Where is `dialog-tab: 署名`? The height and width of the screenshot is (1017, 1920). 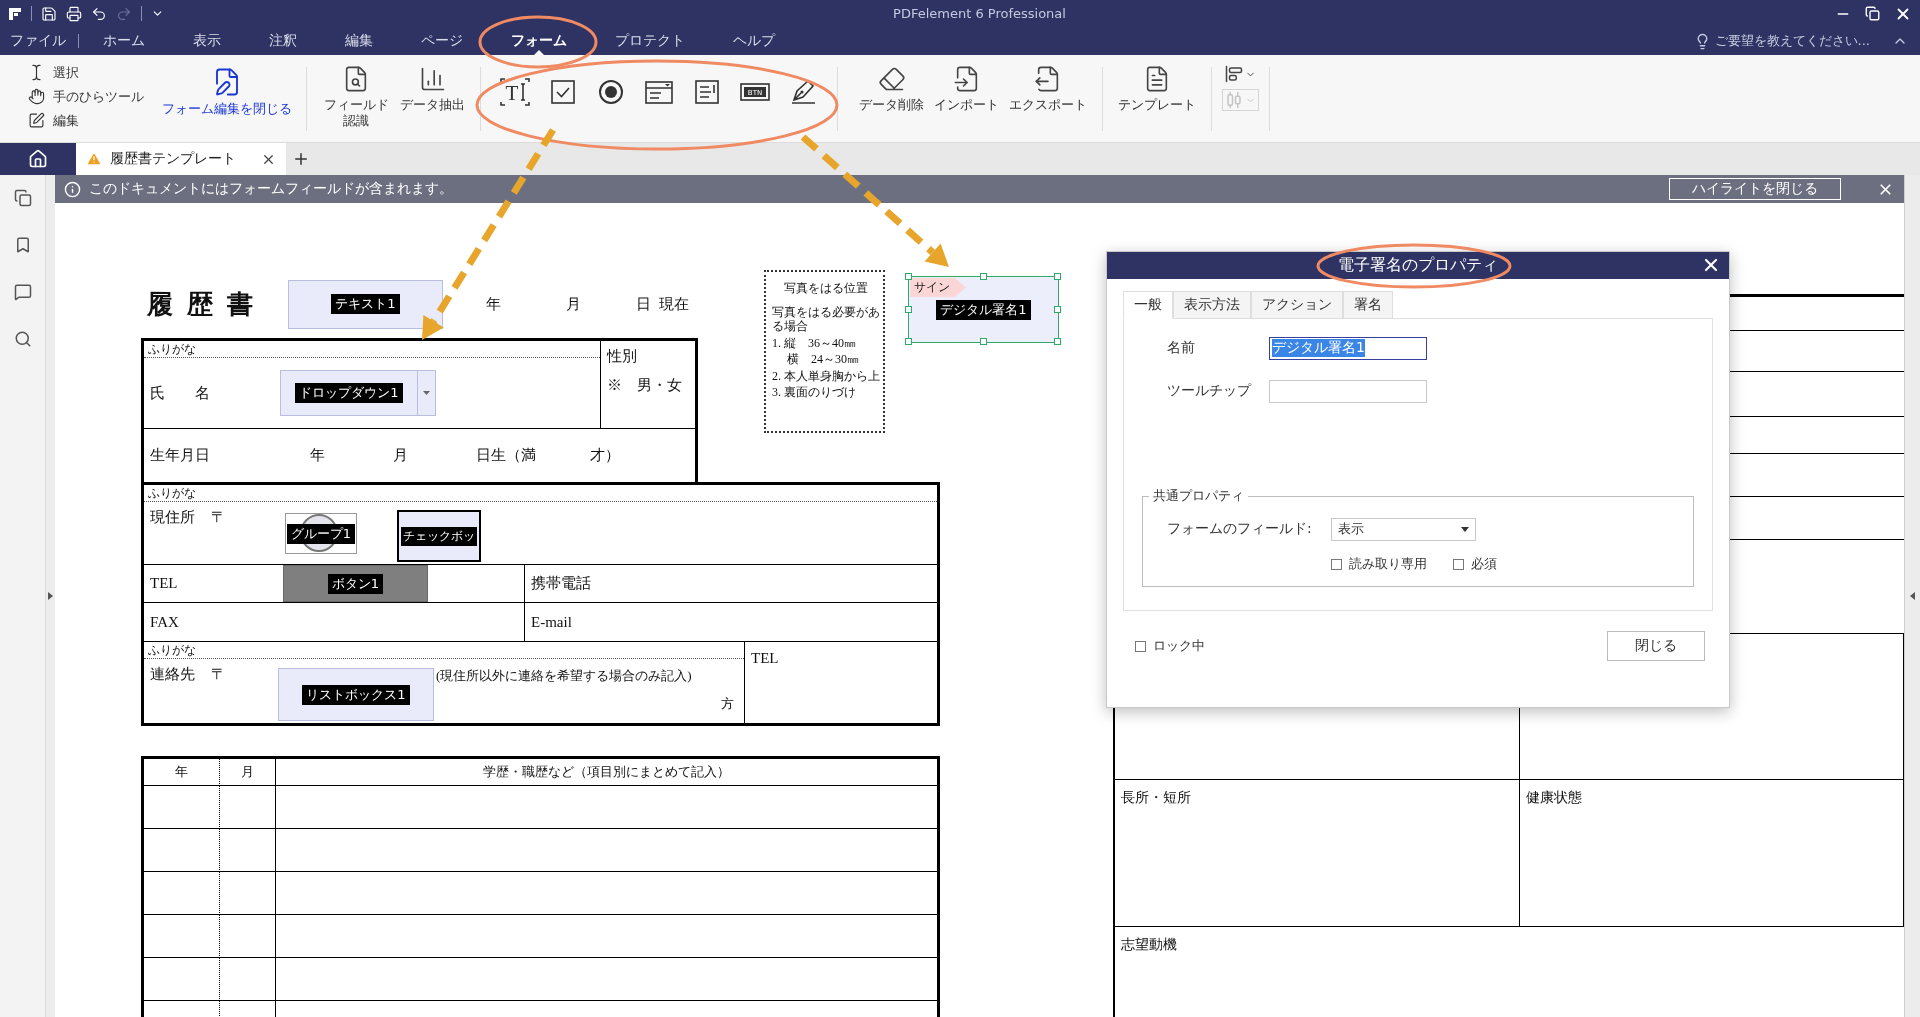 dialog-tab: 署名 is located at coordinates (1368, 305).